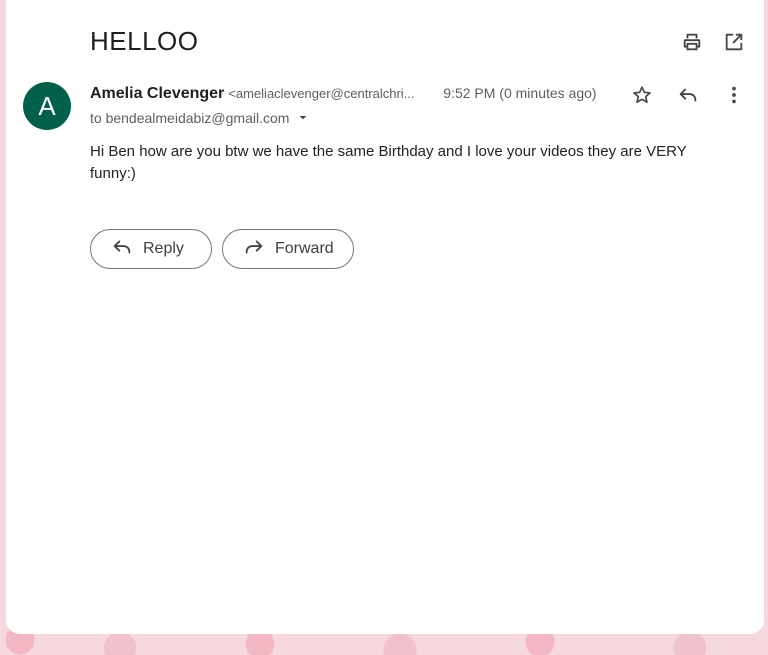 Image resolution: width=768 pixels, height=655 pixels. What do you see at coordinates (144, 41) in the screenshot?
I see `email-subject: HELLOO` at bounding box center [144, 41].